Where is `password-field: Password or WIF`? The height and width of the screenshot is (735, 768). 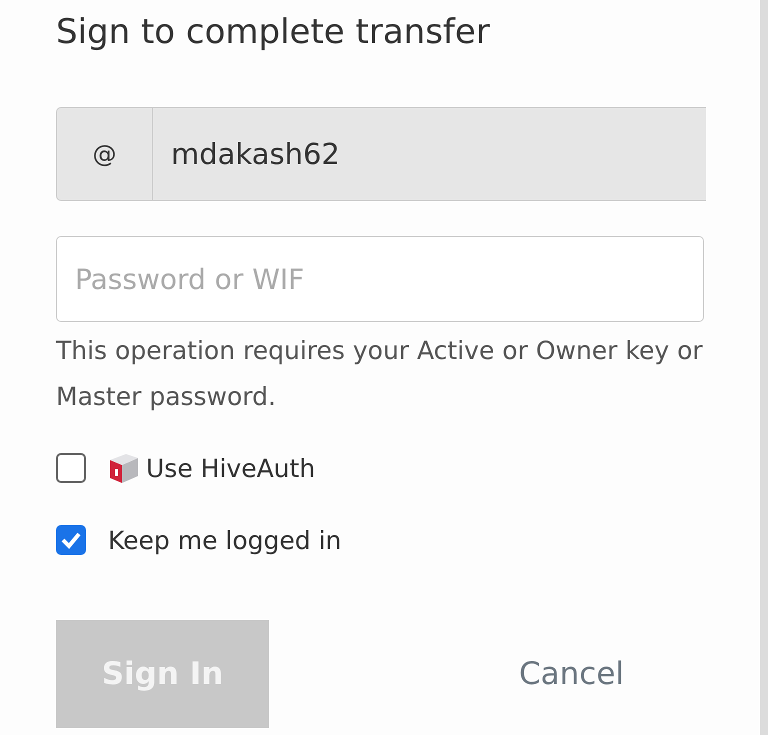 password-field: Password or WIF is located at coordinates (380, 279).